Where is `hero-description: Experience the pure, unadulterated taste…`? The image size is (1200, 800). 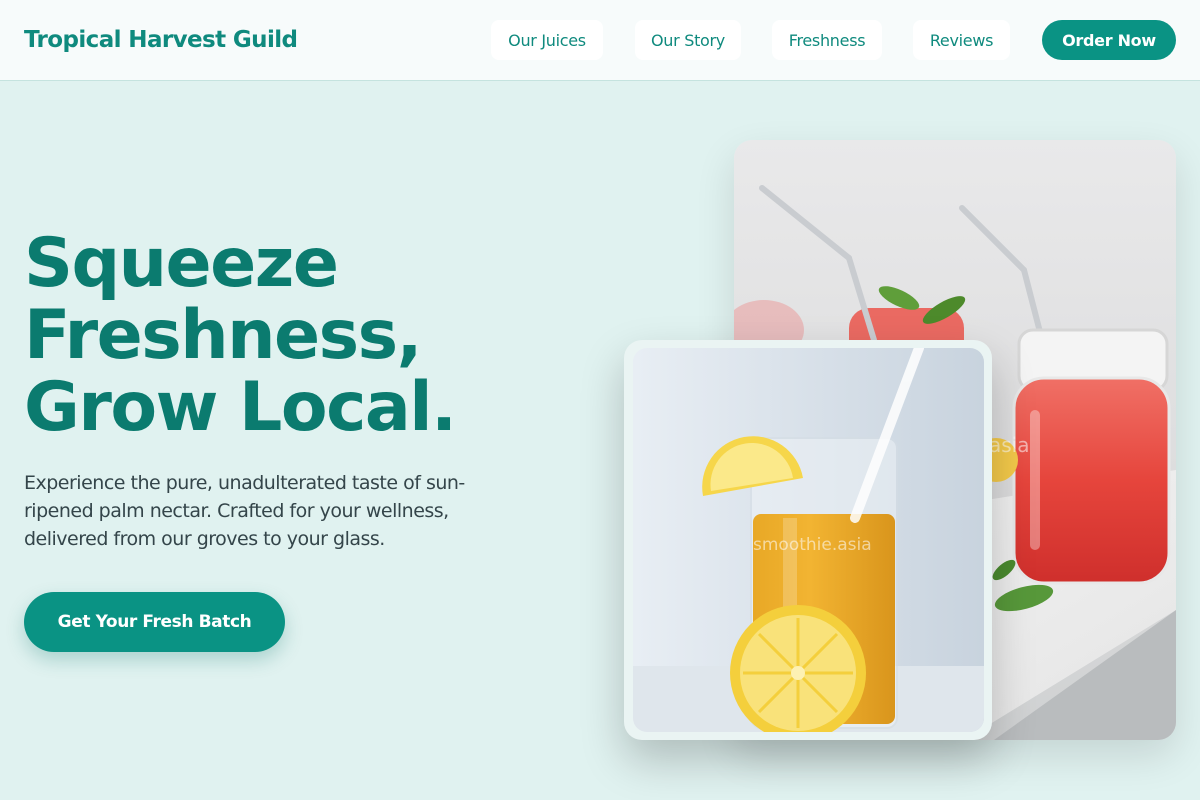
hero-description: Experience the pure, unadulterated taste… is located at coordinates (244, 511).